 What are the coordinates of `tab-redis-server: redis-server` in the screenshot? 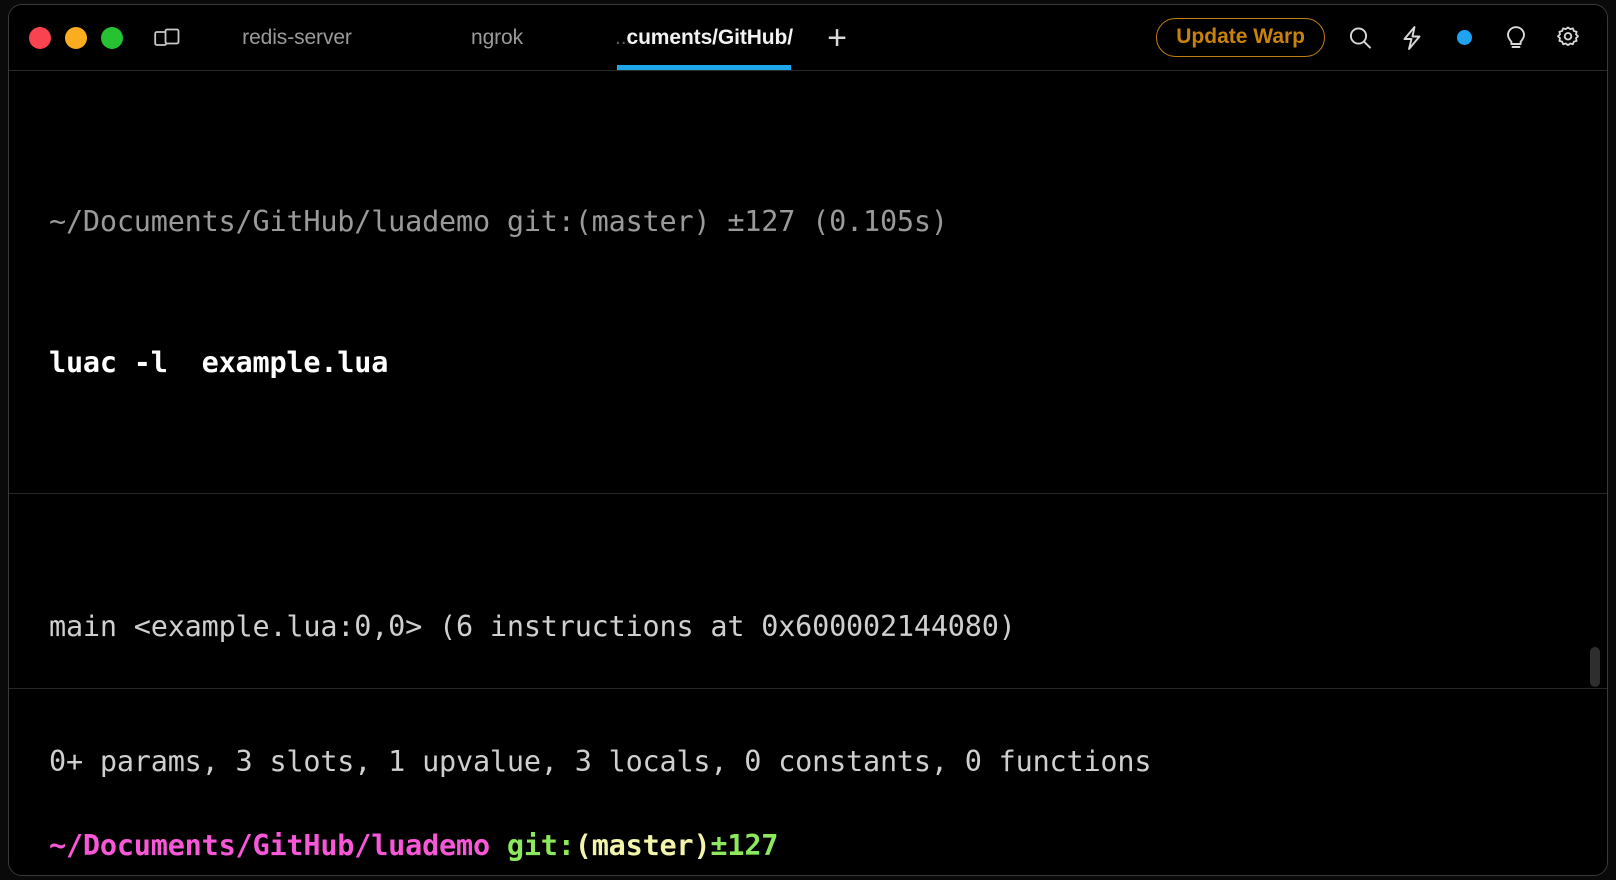 It's located at (297, 37).